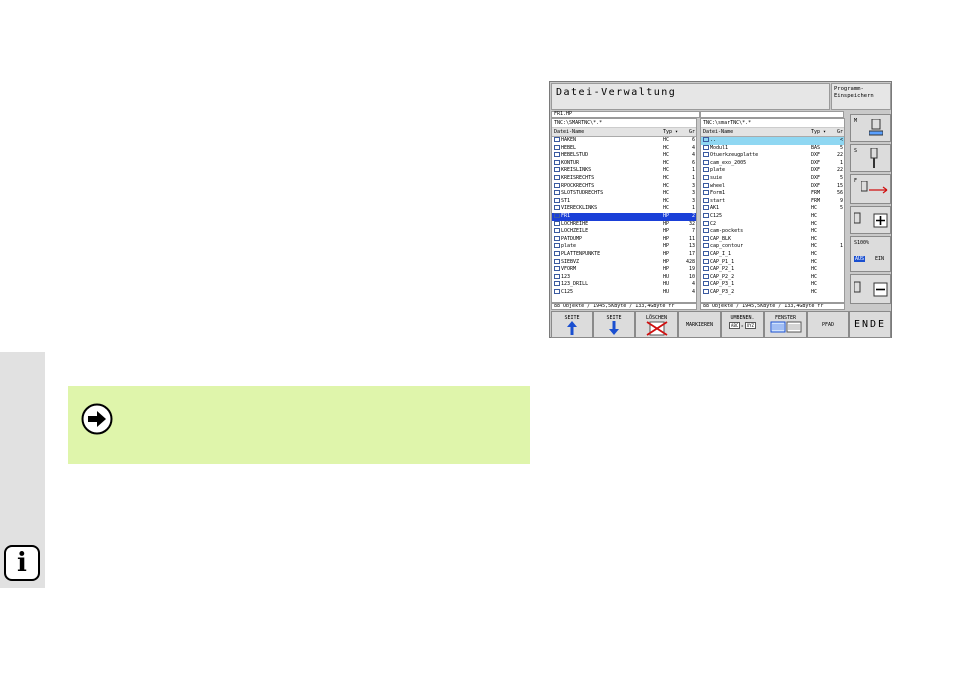 This screenshot has height=673, width=954. Describe the element at coordinates (656, 324) in the screenshot. I see `delete-softkey: LÖSCHEN` at that location.